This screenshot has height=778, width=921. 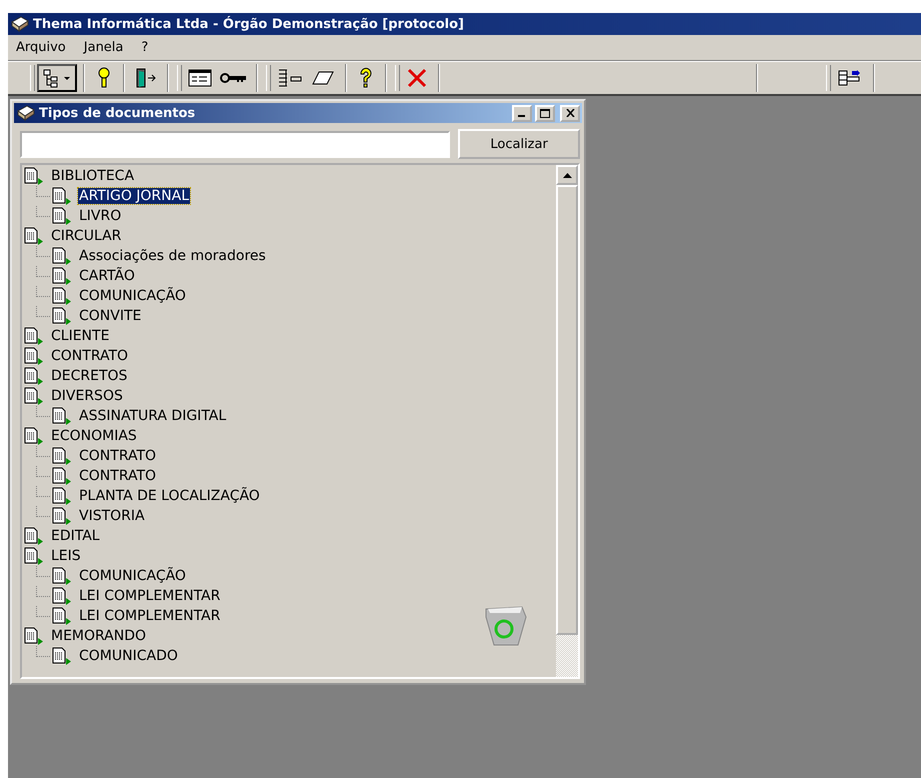 What do you see at coordinates (153, 416) in the screenshot?
I see `tree-item: ASSINATURA DIGITAL` at bounding box center [153, 416].